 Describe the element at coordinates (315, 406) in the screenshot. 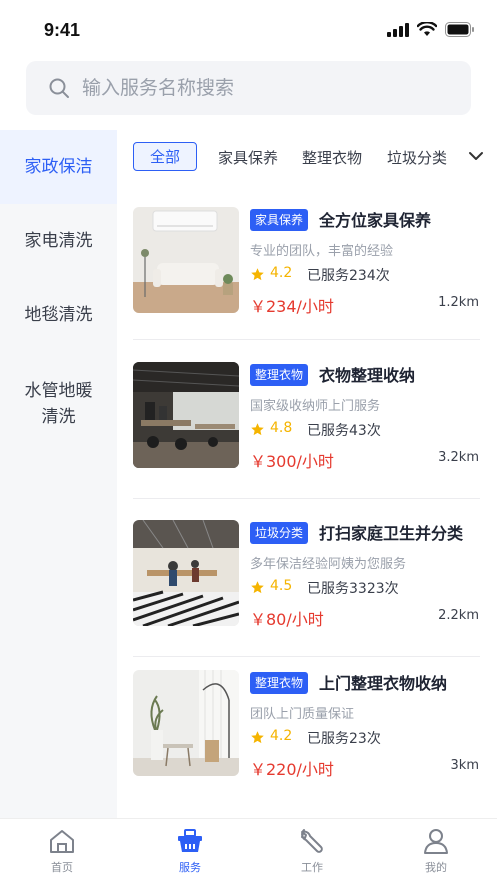

I see `service-description: 国家级收纳师上门服务` at that location.